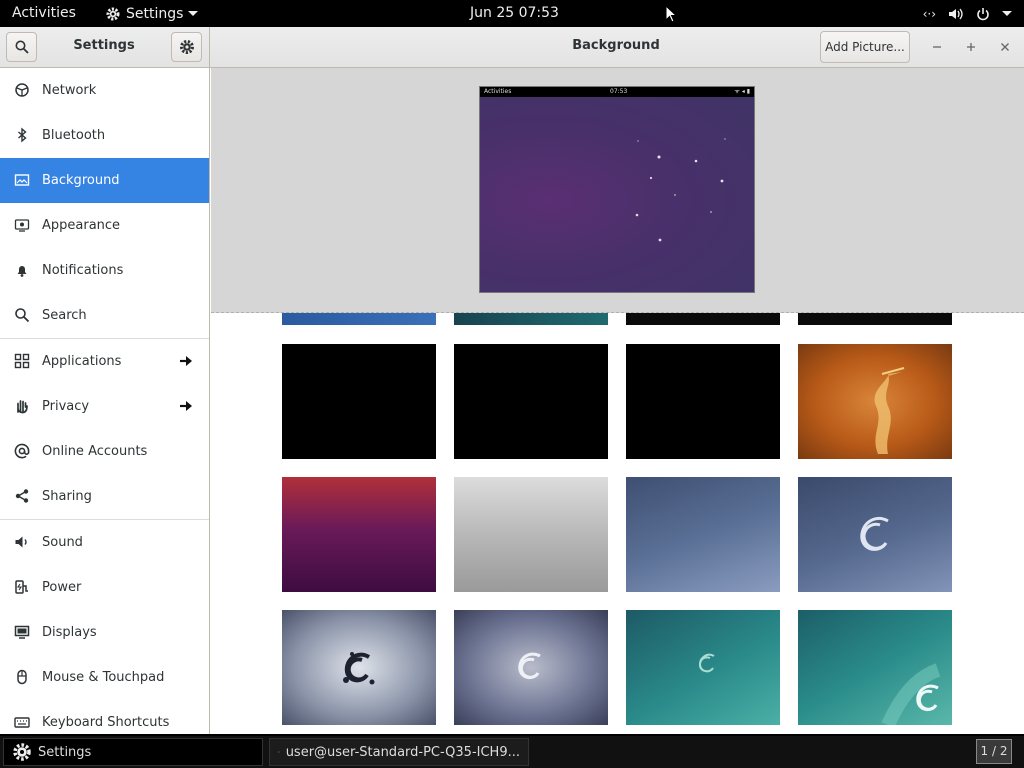 The height and width of the screenshot is (768, 1024). I want to click on sidebar-item-notifications: Notifications, so click(104, 270).